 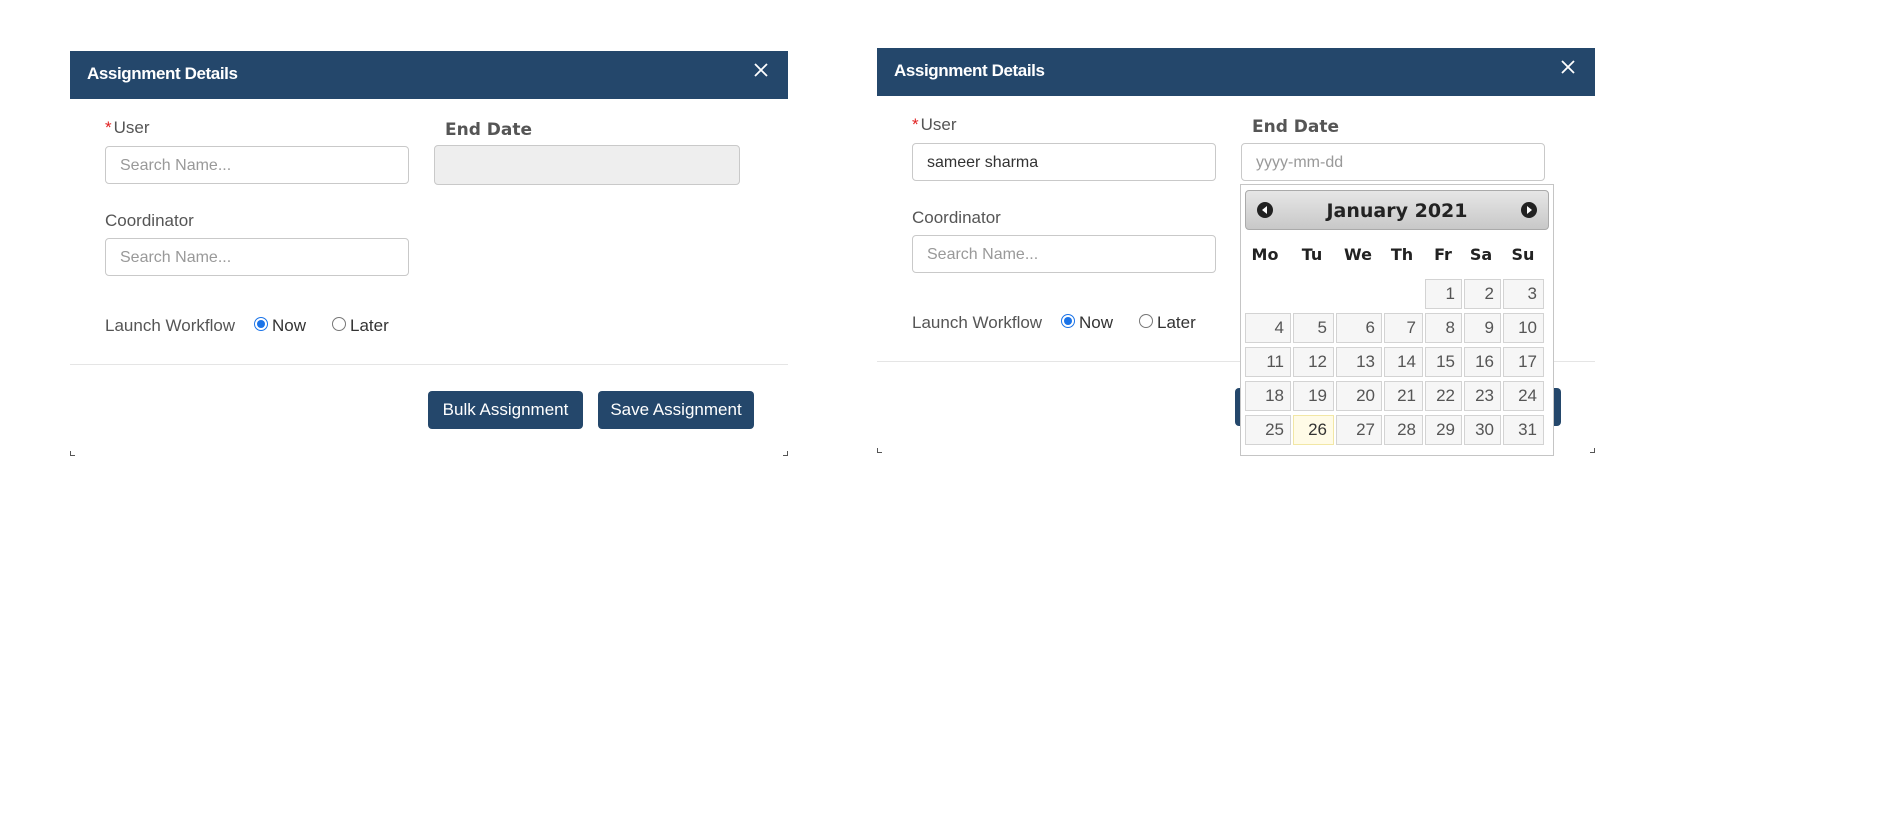 What do you see at coordinates (1313, 396) in the screenshot?
I see `calendar-day: 19` at bounding box center [1313, 396].